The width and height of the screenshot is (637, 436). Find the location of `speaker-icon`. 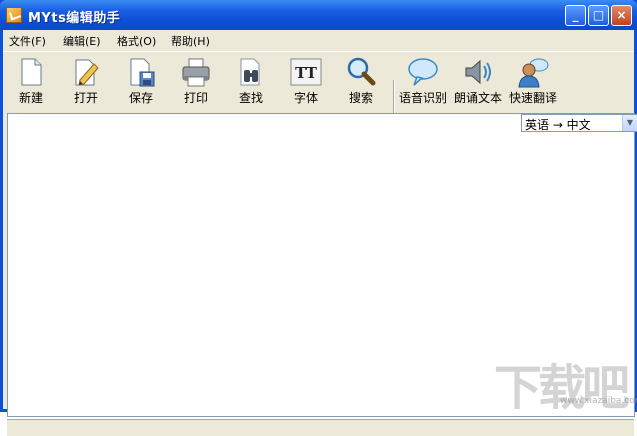

speaker-icon is located at coordinates (478, 72).